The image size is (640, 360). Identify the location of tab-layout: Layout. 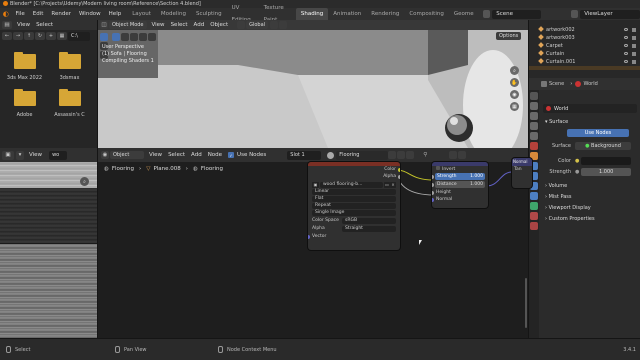
(141, 14).